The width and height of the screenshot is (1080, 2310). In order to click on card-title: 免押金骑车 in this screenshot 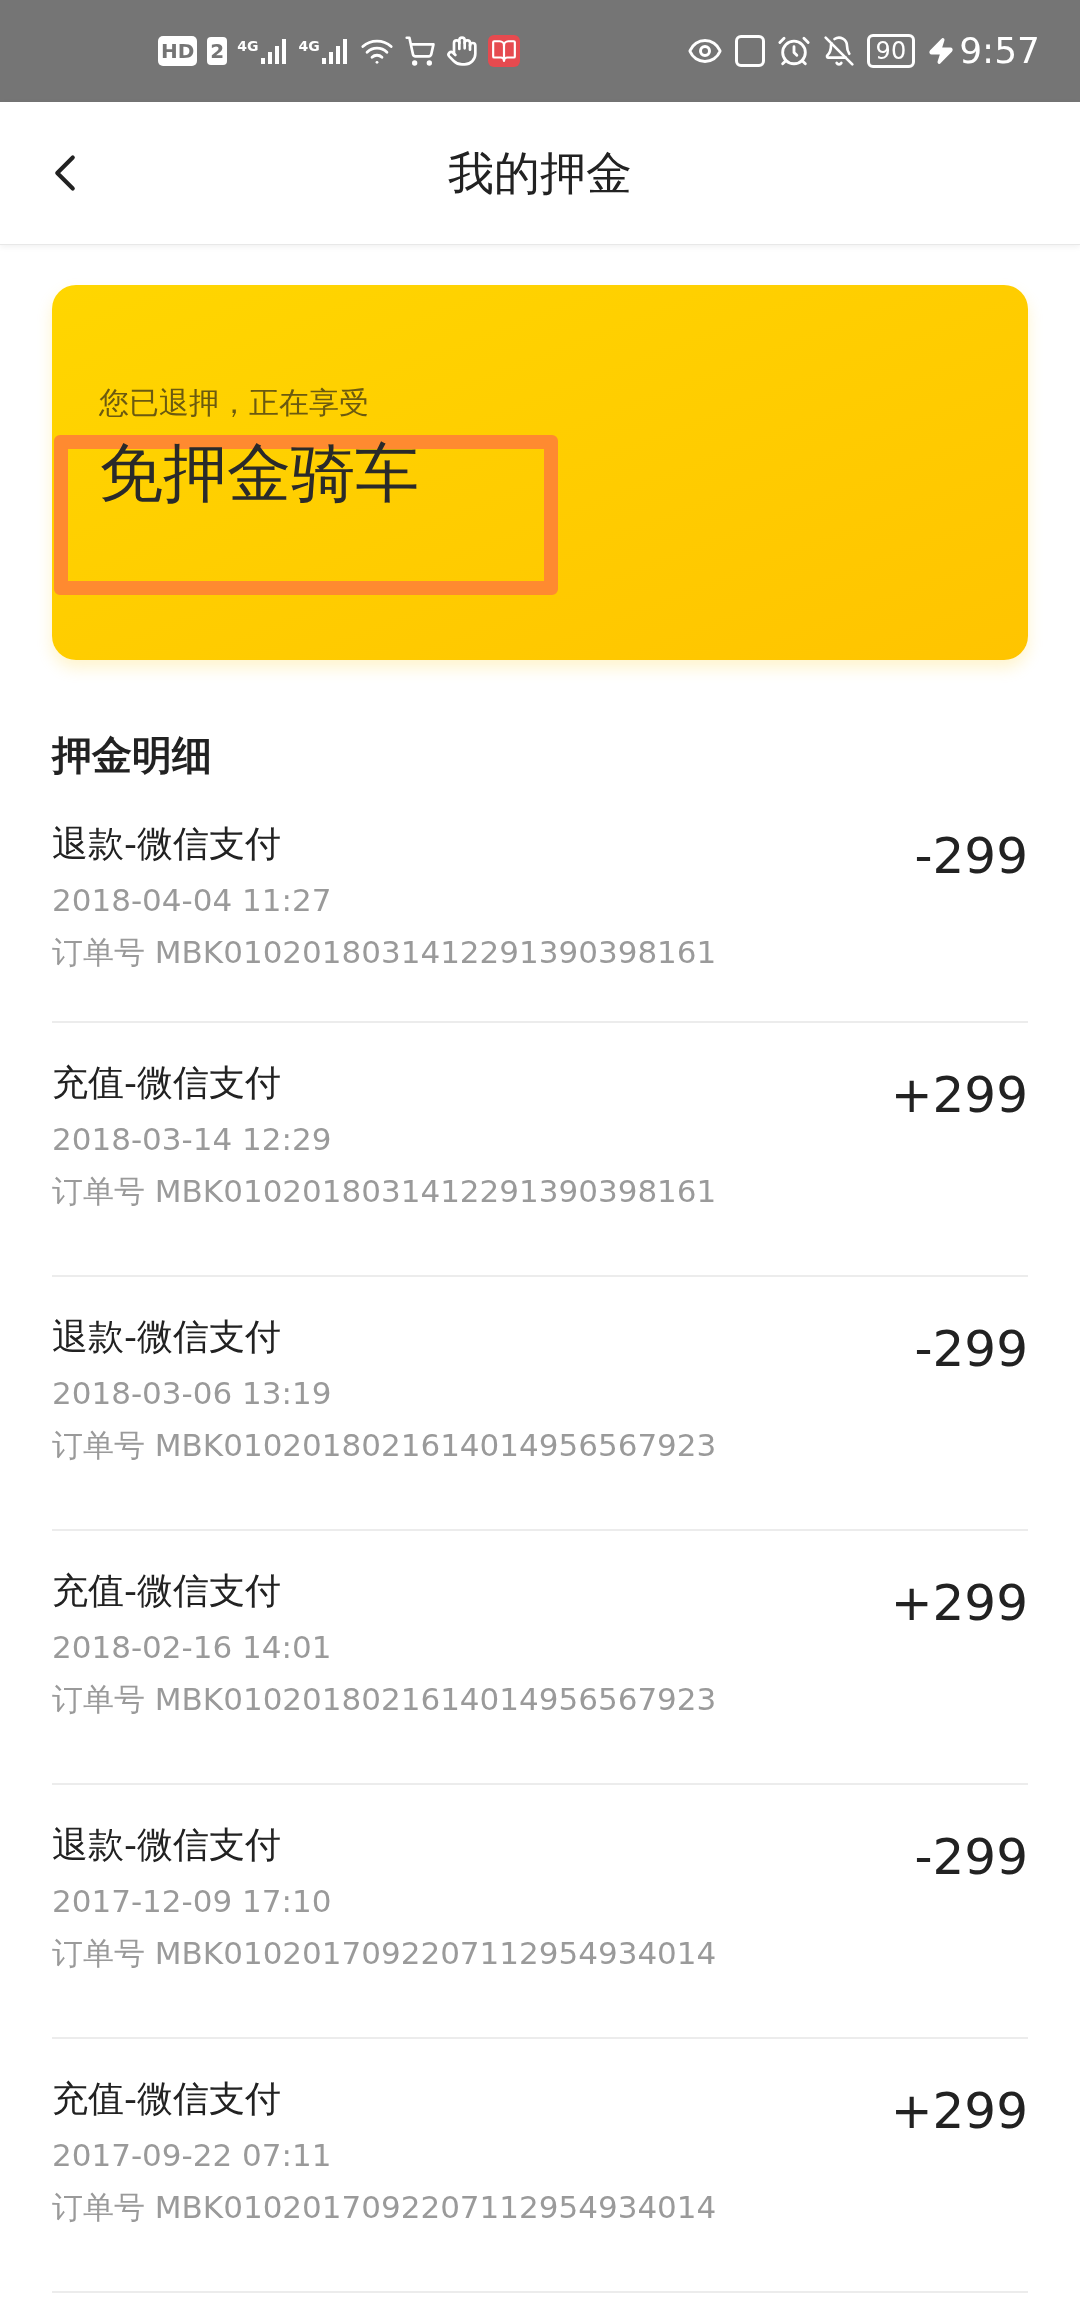, I will do `click(259, 473)`.